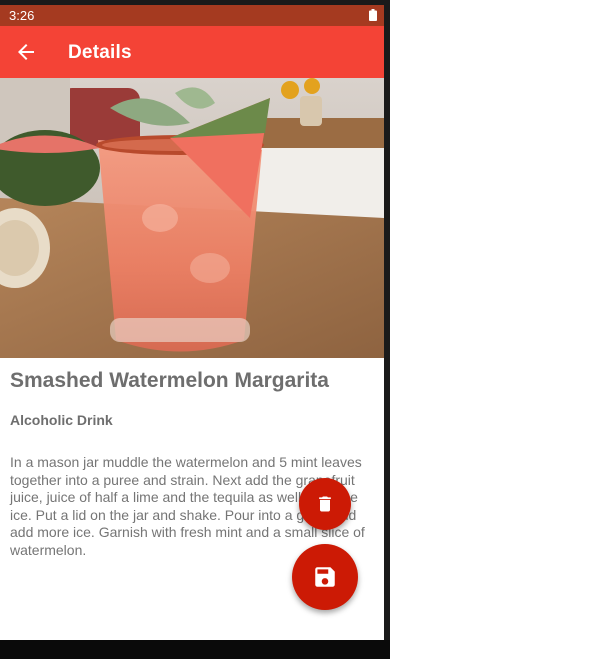  I want to click on navigation-bar, so click(195, 649).